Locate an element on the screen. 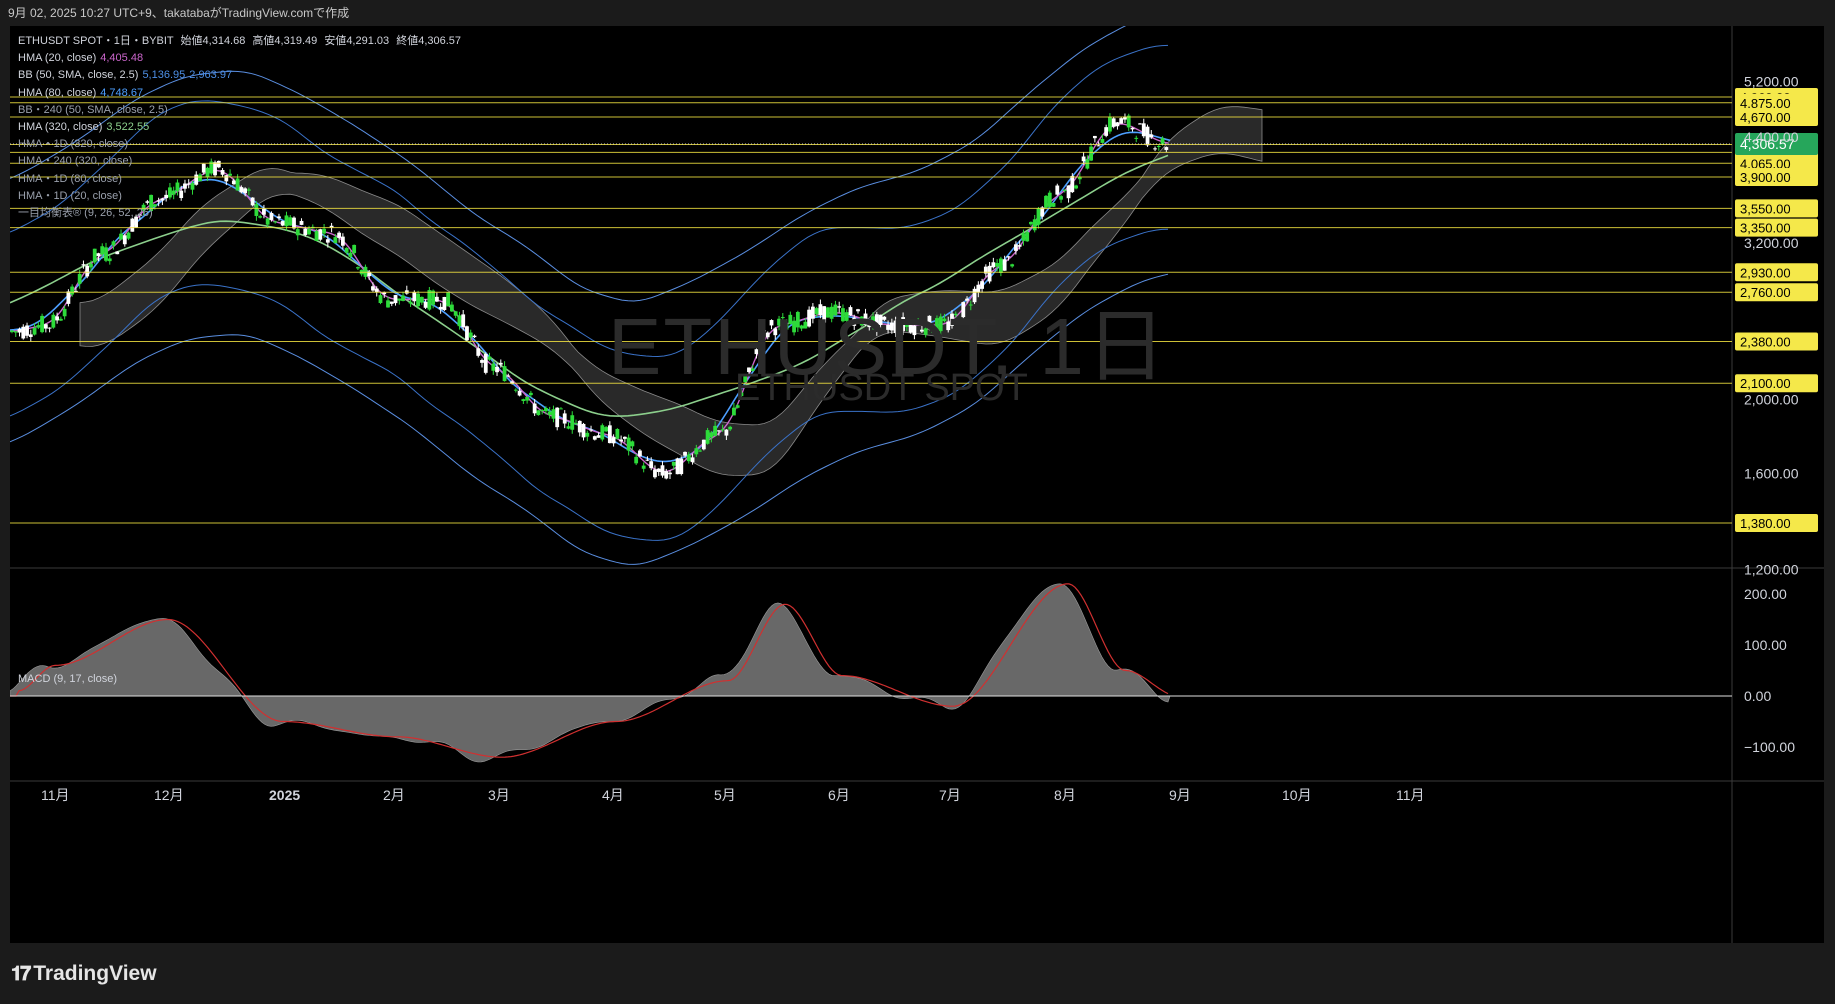 This screenshot has height=1004, width=1835. time-axis-label: 3月 is located at coordinates (499, 795).